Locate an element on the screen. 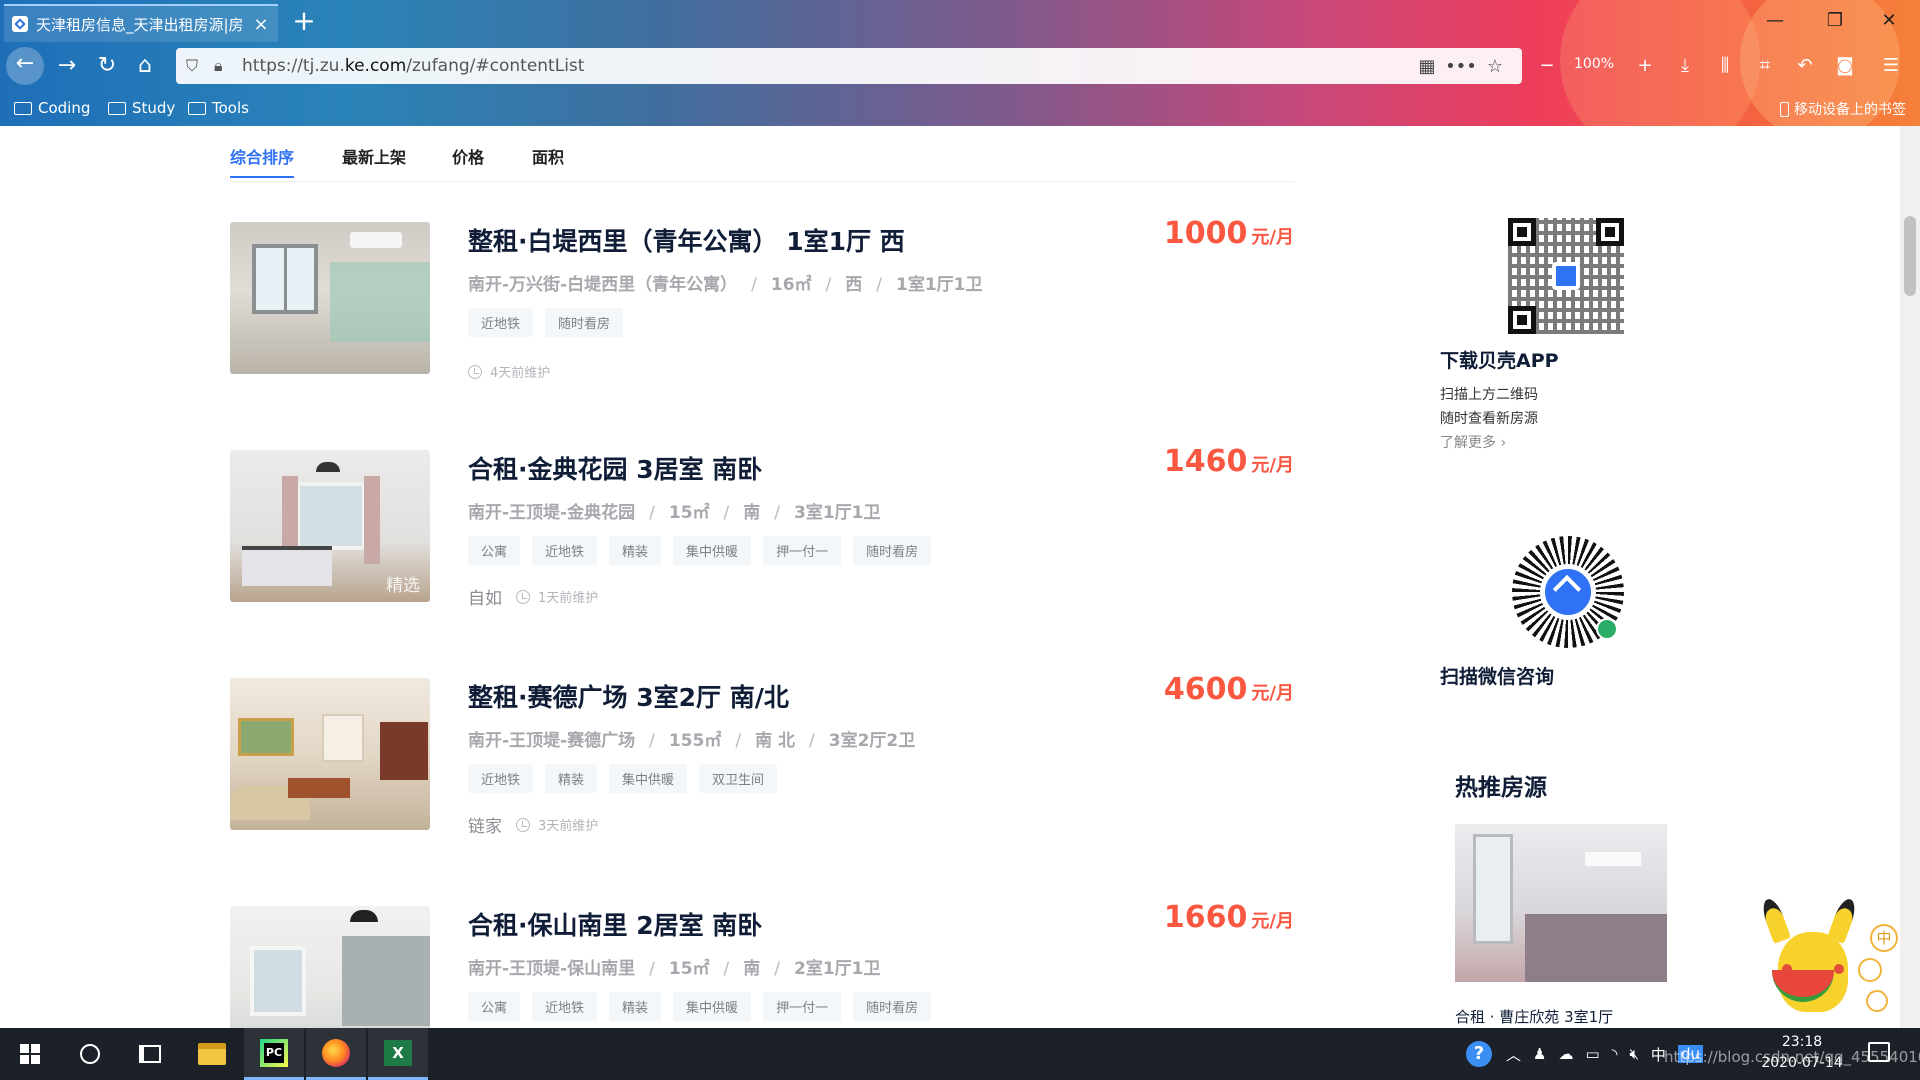 The image size is (1920, 1080). search-button is located at coordinates (90, 1054).